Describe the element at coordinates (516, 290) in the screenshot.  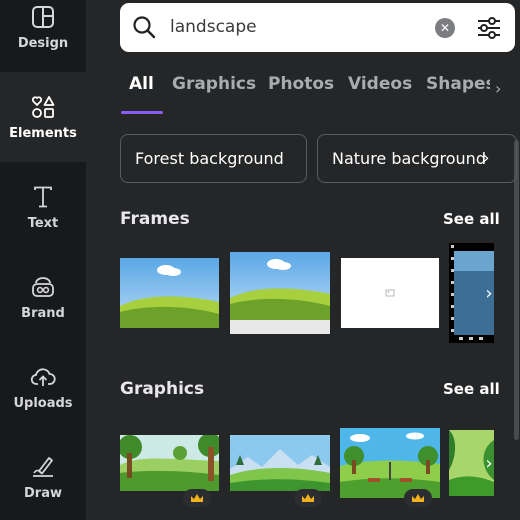
I see `scrollbar` at that location.